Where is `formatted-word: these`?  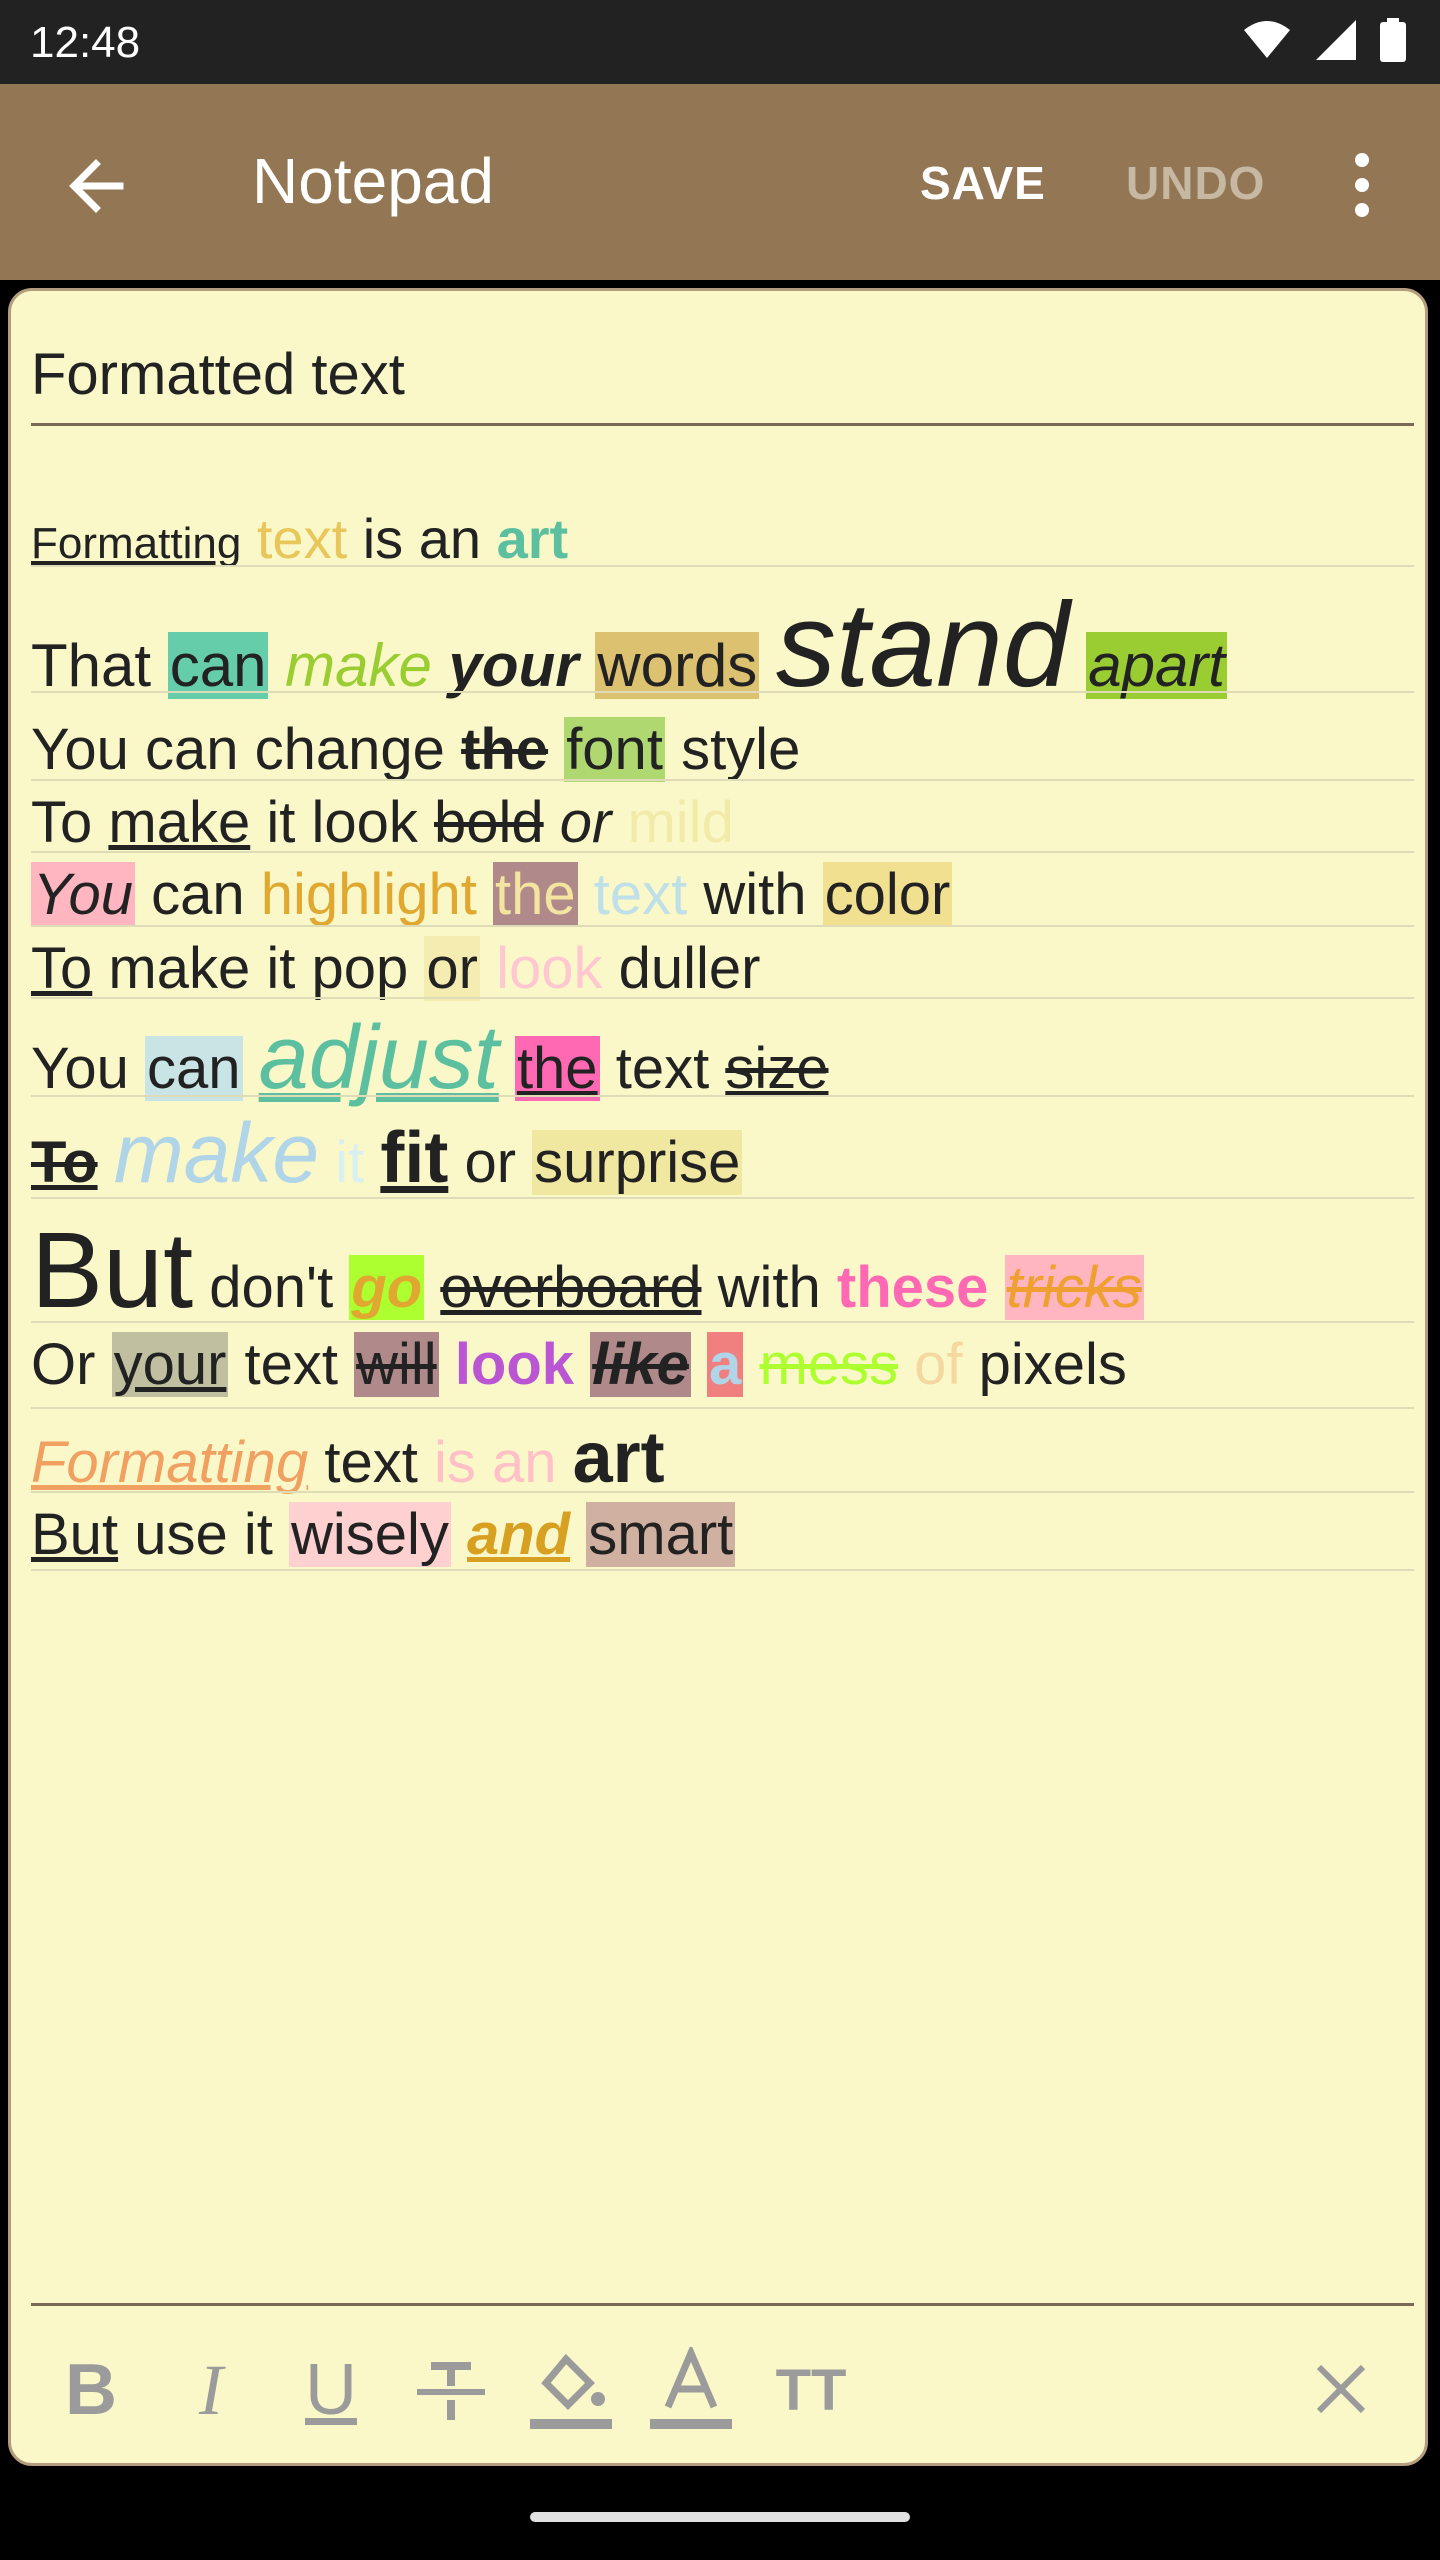 formatted-word: these is located at coordinates (912, 1287).